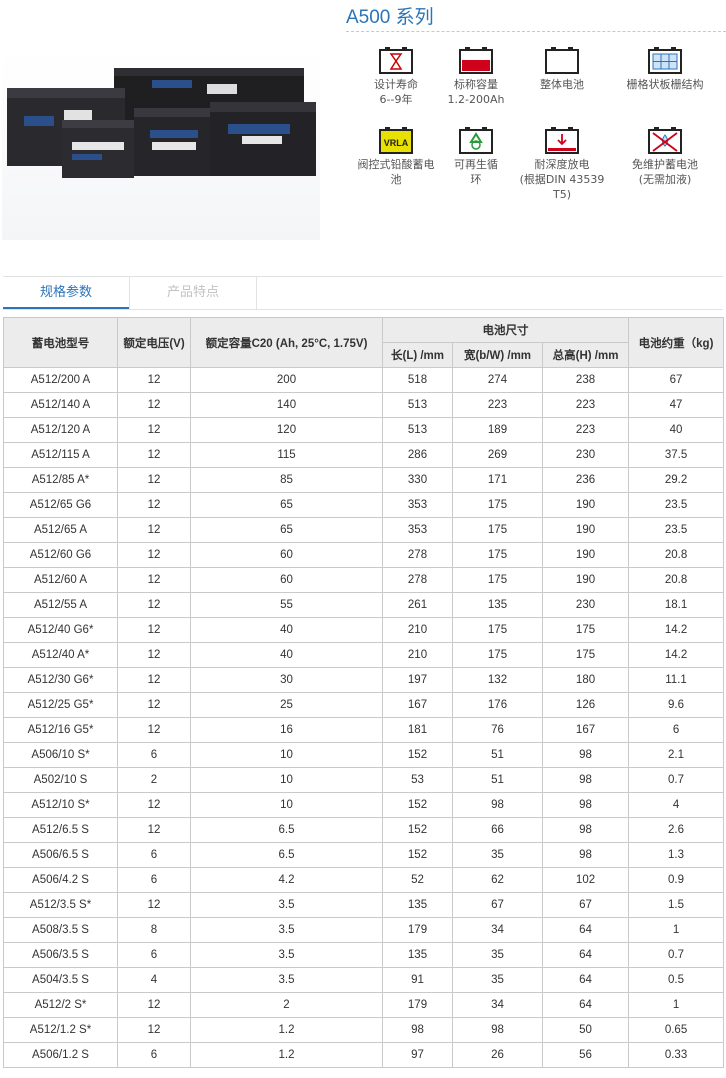  What do you see at coordinates (154, 980) in the screenshot?
I see `cell-voltage: 4` at bounding box center [154, 980].